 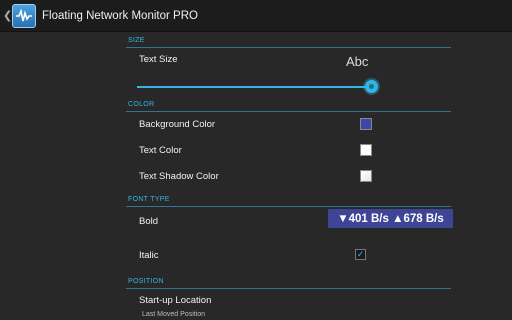 I want to click on italic-checkbox: ✓, so click(x=360, y=254).